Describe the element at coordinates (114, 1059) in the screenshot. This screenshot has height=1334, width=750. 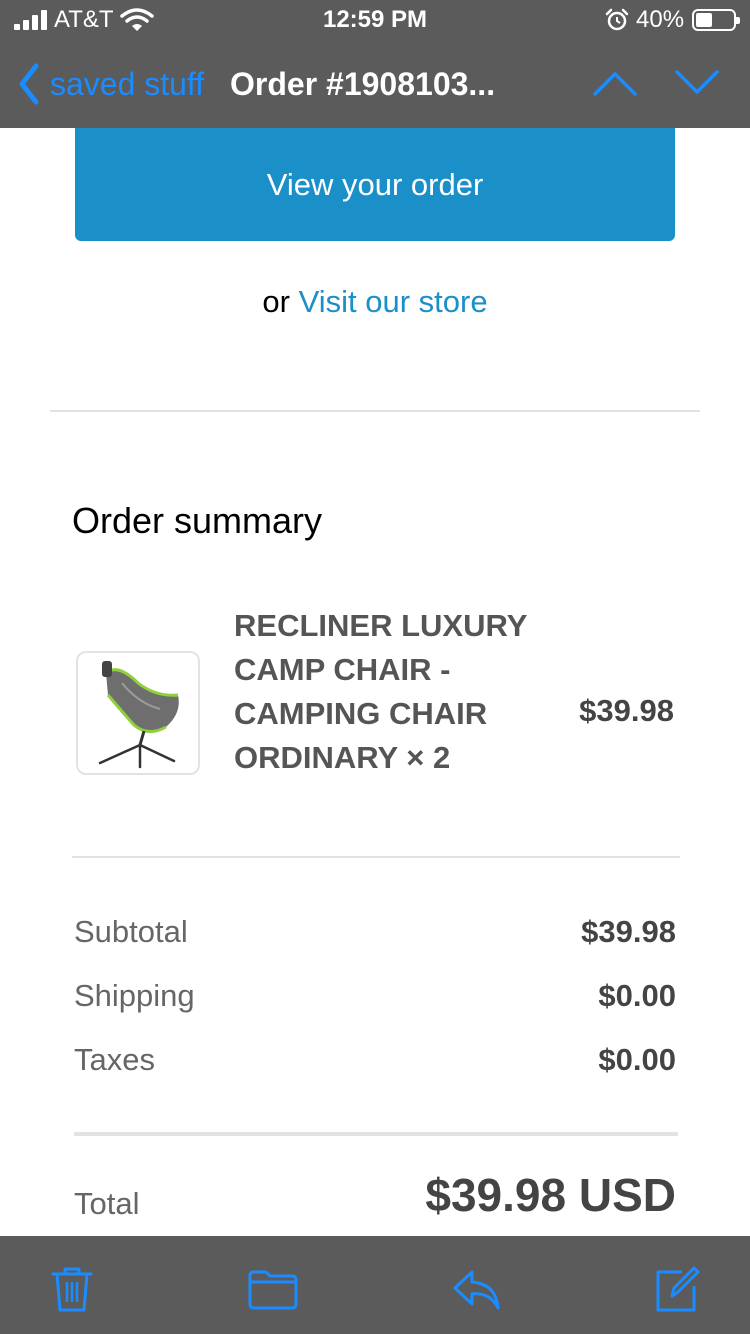
I see `taxes-label: Taxes` at that location.